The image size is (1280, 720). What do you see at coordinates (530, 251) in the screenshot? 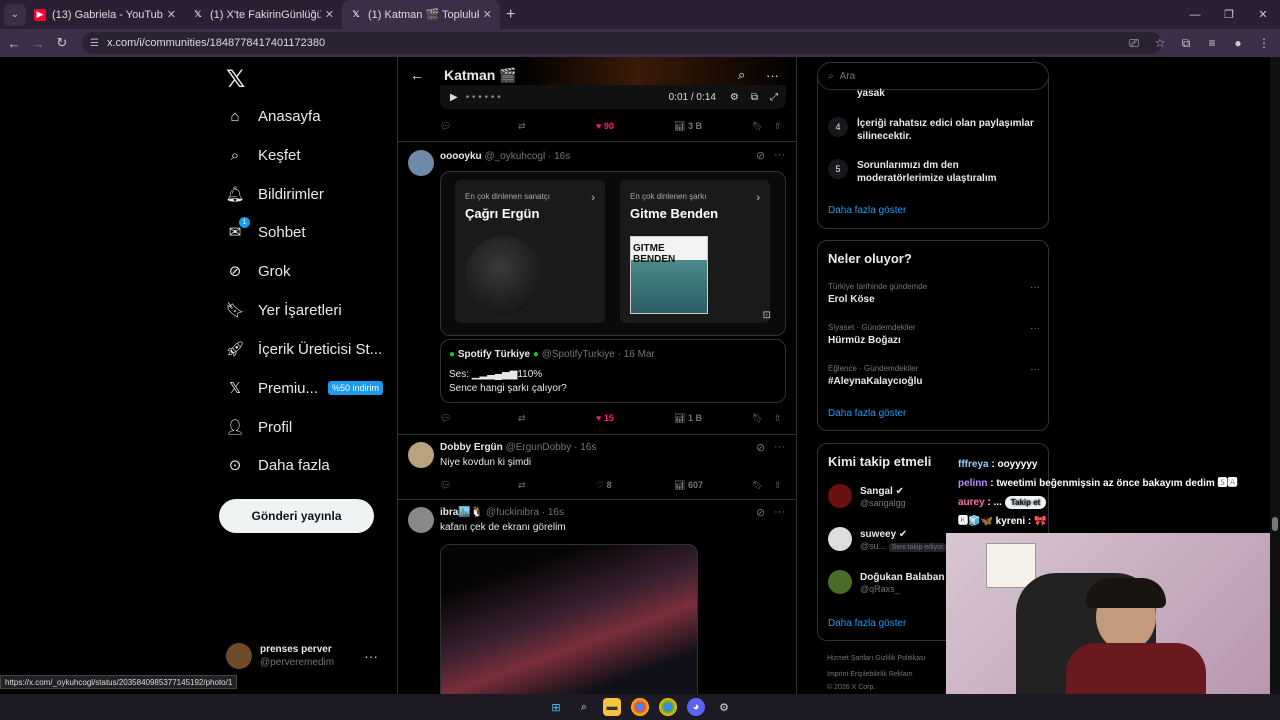
I see `top-artist-card: En çok dinlenen sanatçı › Çağrı Ergün` at bounding box center [530, 251].